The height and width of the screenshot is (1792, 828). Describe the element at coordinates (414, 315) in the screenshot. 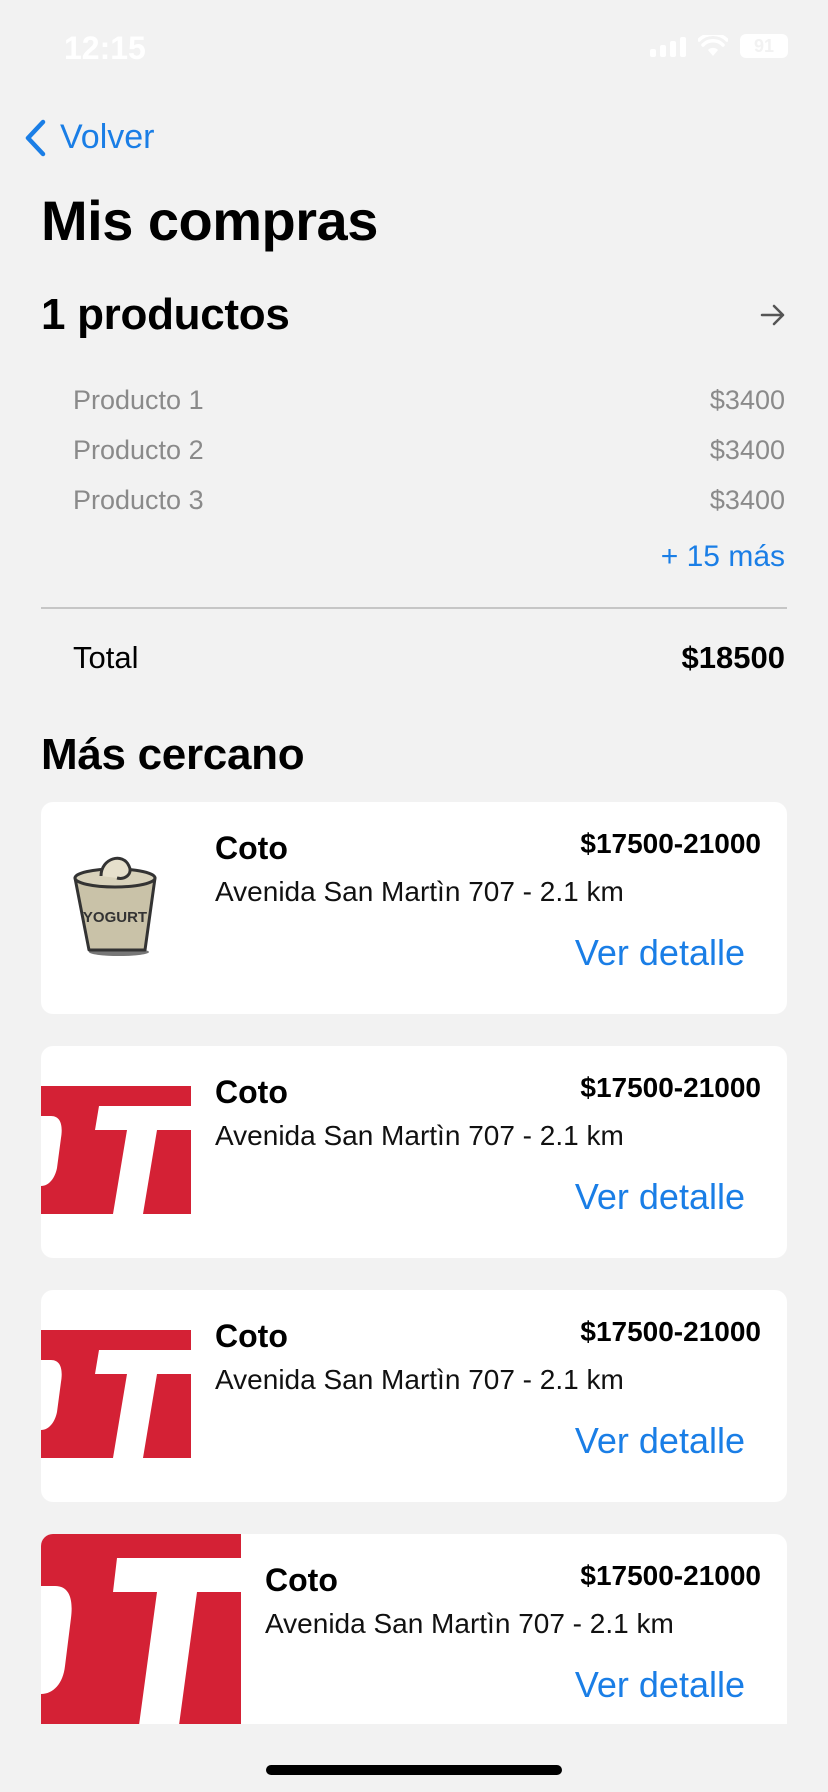

I see `products-header: 1 productos` at that location.